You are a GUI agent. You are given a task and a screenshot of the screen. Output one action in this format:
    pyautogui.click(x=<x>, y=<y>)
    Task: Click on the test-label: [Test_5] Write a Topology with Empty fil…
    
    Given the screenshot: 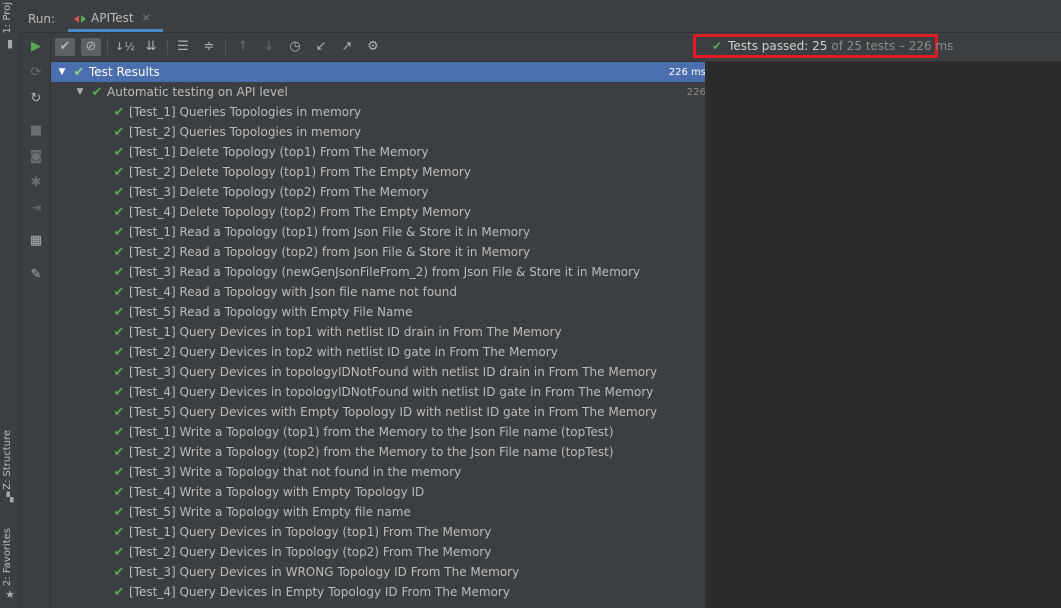 What is the action you would take?
    pyautogui.click(x=270, y=512)
    